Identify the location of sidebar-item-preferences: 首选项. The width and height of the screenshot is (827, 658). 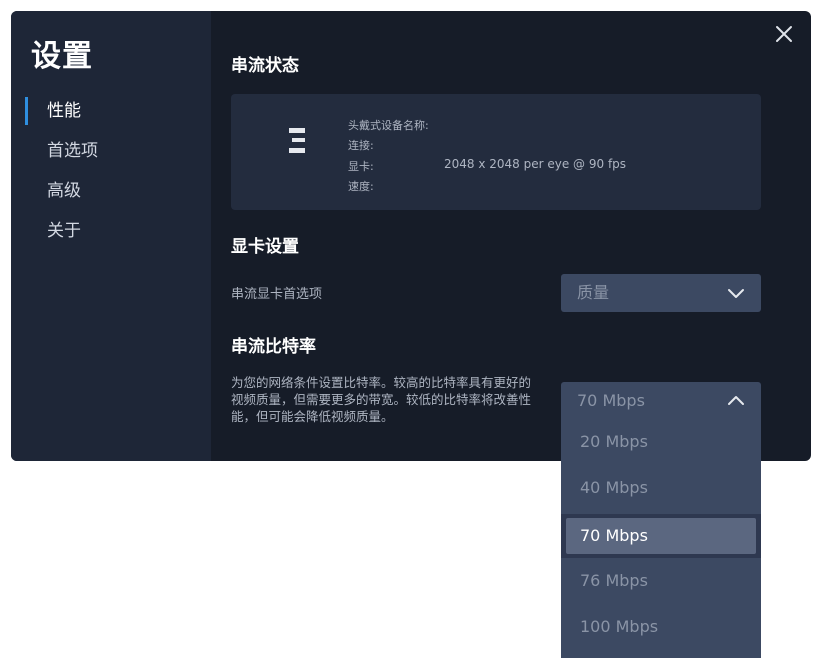
(111, 151).